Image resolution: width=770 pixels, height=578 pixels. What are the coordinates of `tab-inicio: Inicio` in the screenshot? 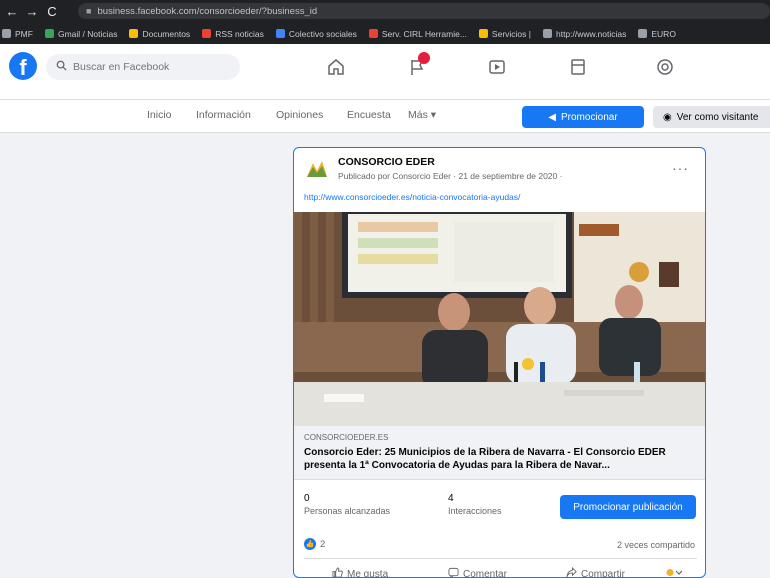 It's located at (159, 115).